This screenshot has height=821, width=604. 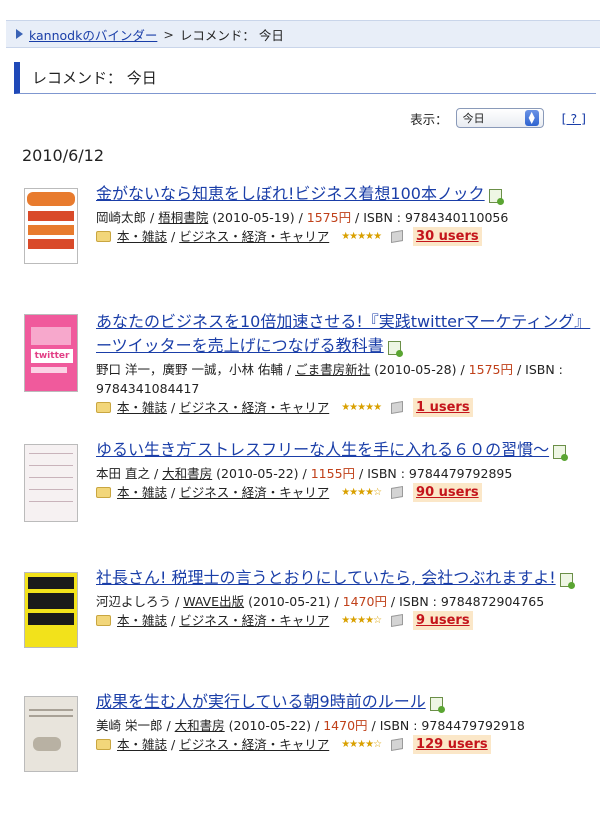 I want to click on section-title: レコメンド： 今日, so click(x=305, y=78).